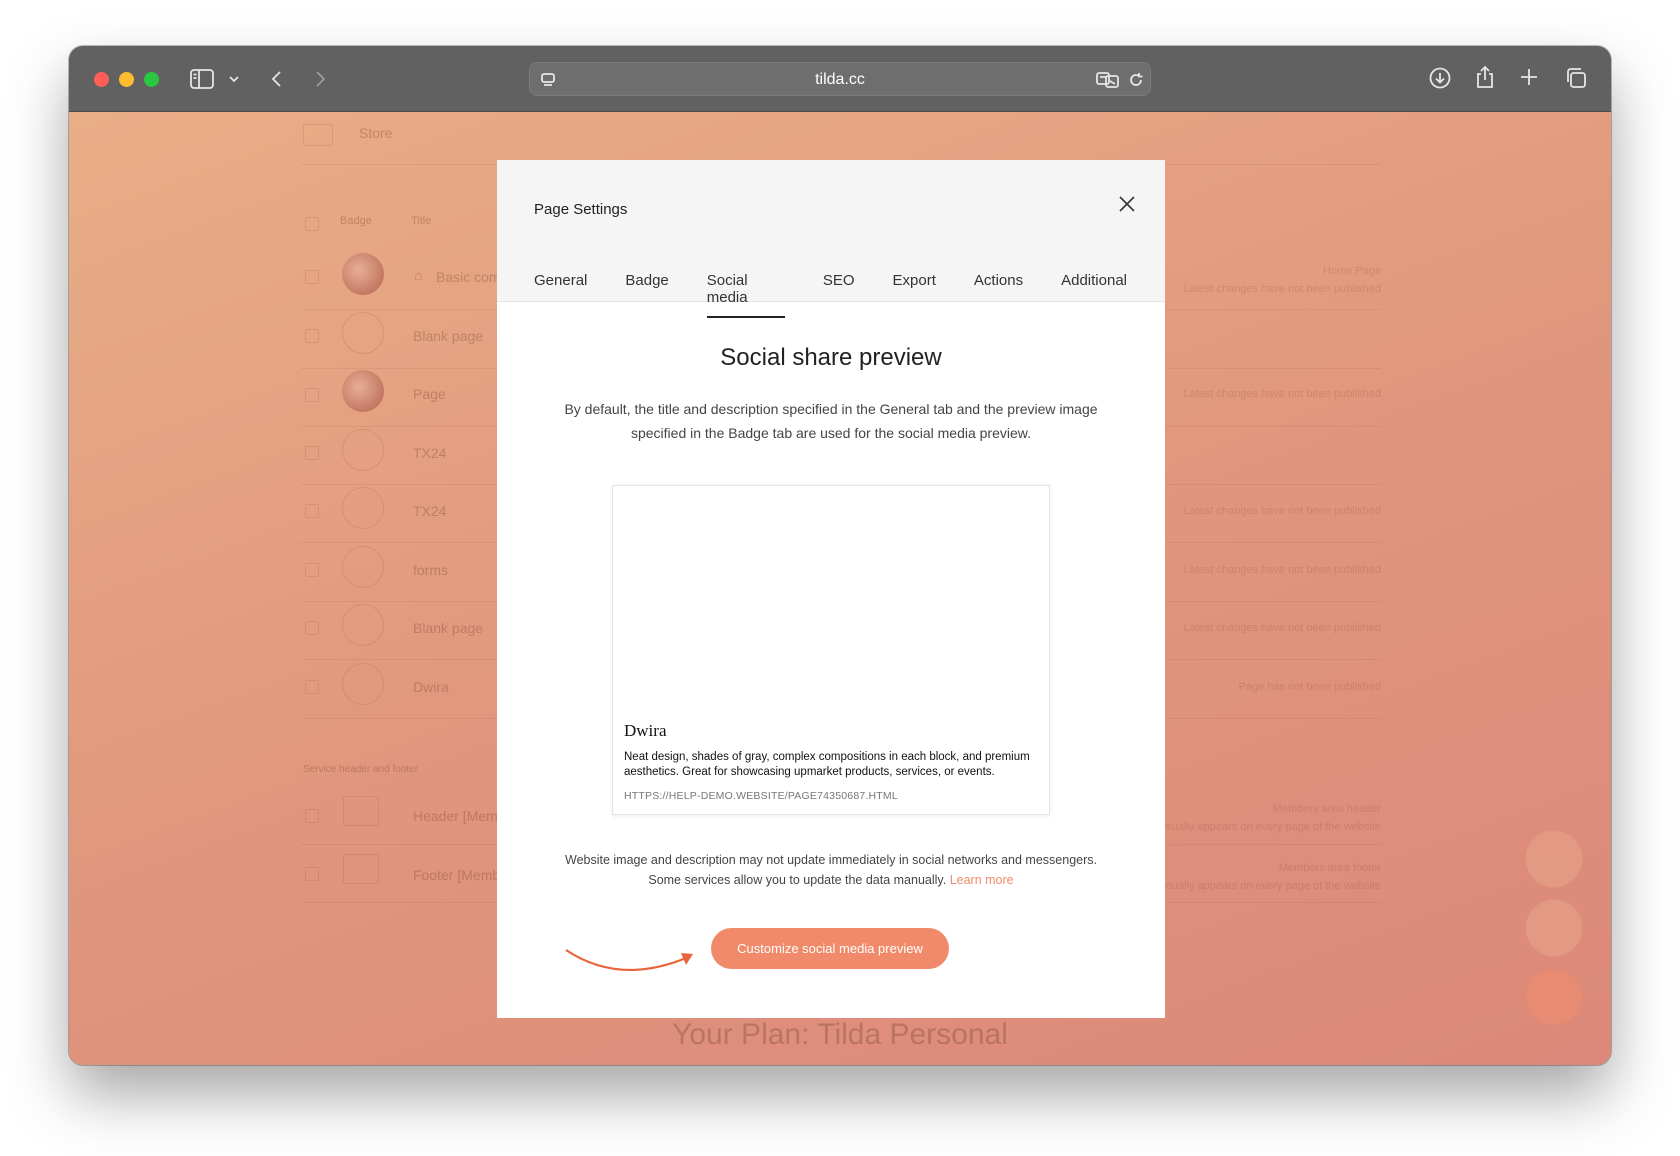 The height and width of the screenshot is (1156, 1680). Describe the element at coordinates (318, 135) in the screenshot. I see `store-icon` at that location.